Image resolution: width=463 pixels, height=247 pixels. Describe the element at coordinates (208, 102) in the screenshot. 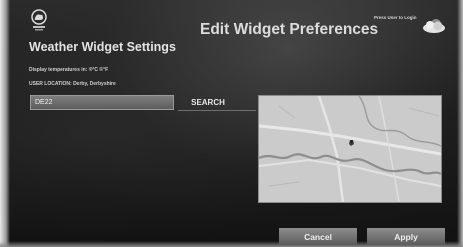

I see `search-button: SEARCH` at that location.